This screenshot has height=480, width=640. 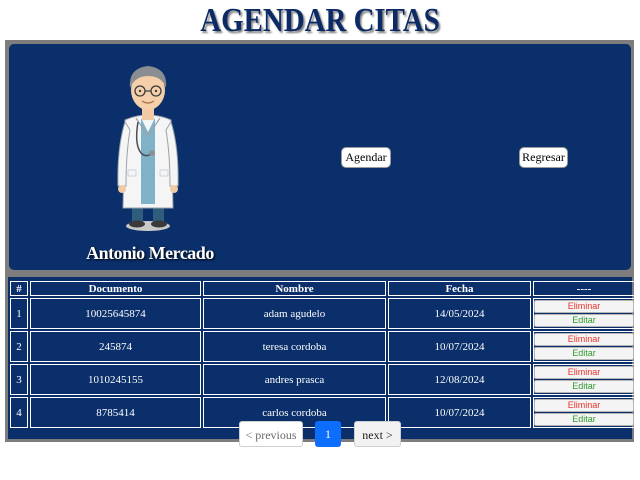 What do you see at coordinates (271, 434) in the screenshot?
I see `previous-page-button: < previous` at bounding box center [271, 434].